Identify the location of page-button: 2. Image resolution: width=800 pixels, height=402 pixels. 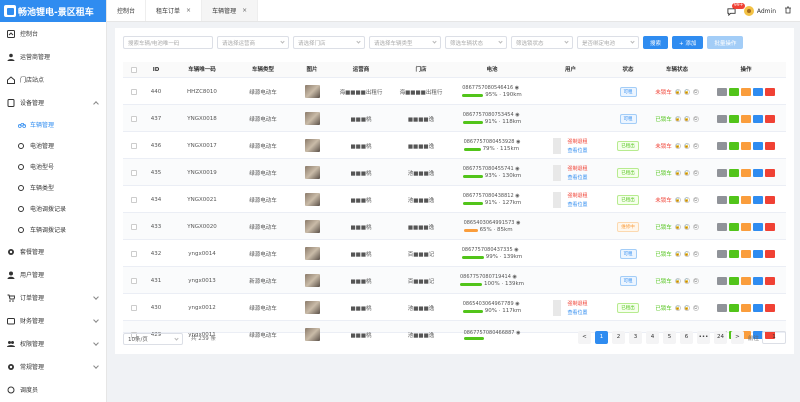
(618, 337).